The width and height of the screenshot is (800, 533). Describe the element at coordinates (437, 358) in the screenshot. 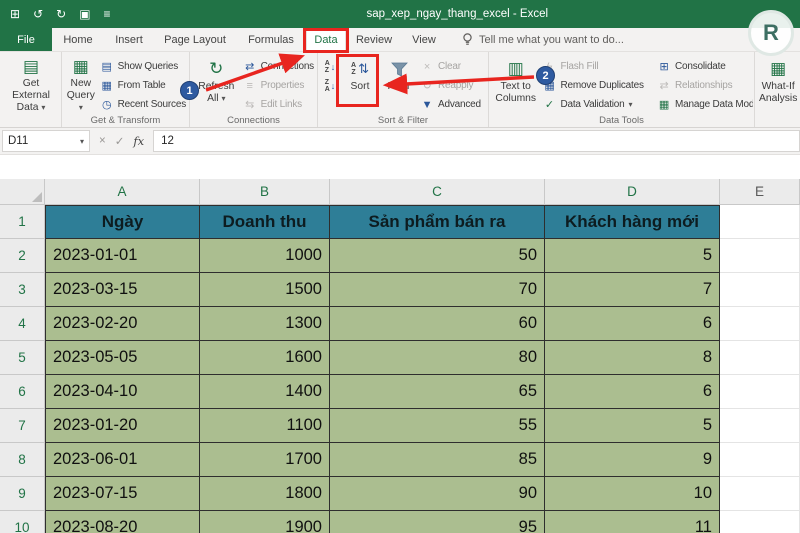

I see `data-cell: 80` at that location.